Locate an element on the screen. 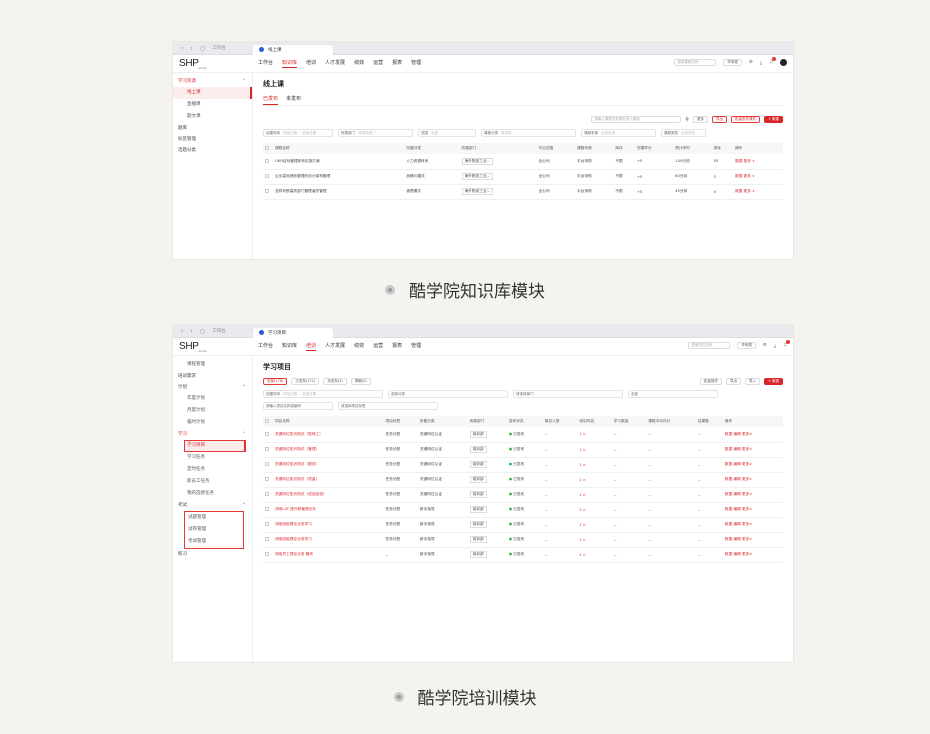 Image resolution: width=930 pixels, height=734 pixels. sidebar-item-learning-task: 学习任务 is located at coordinates (212, 458).